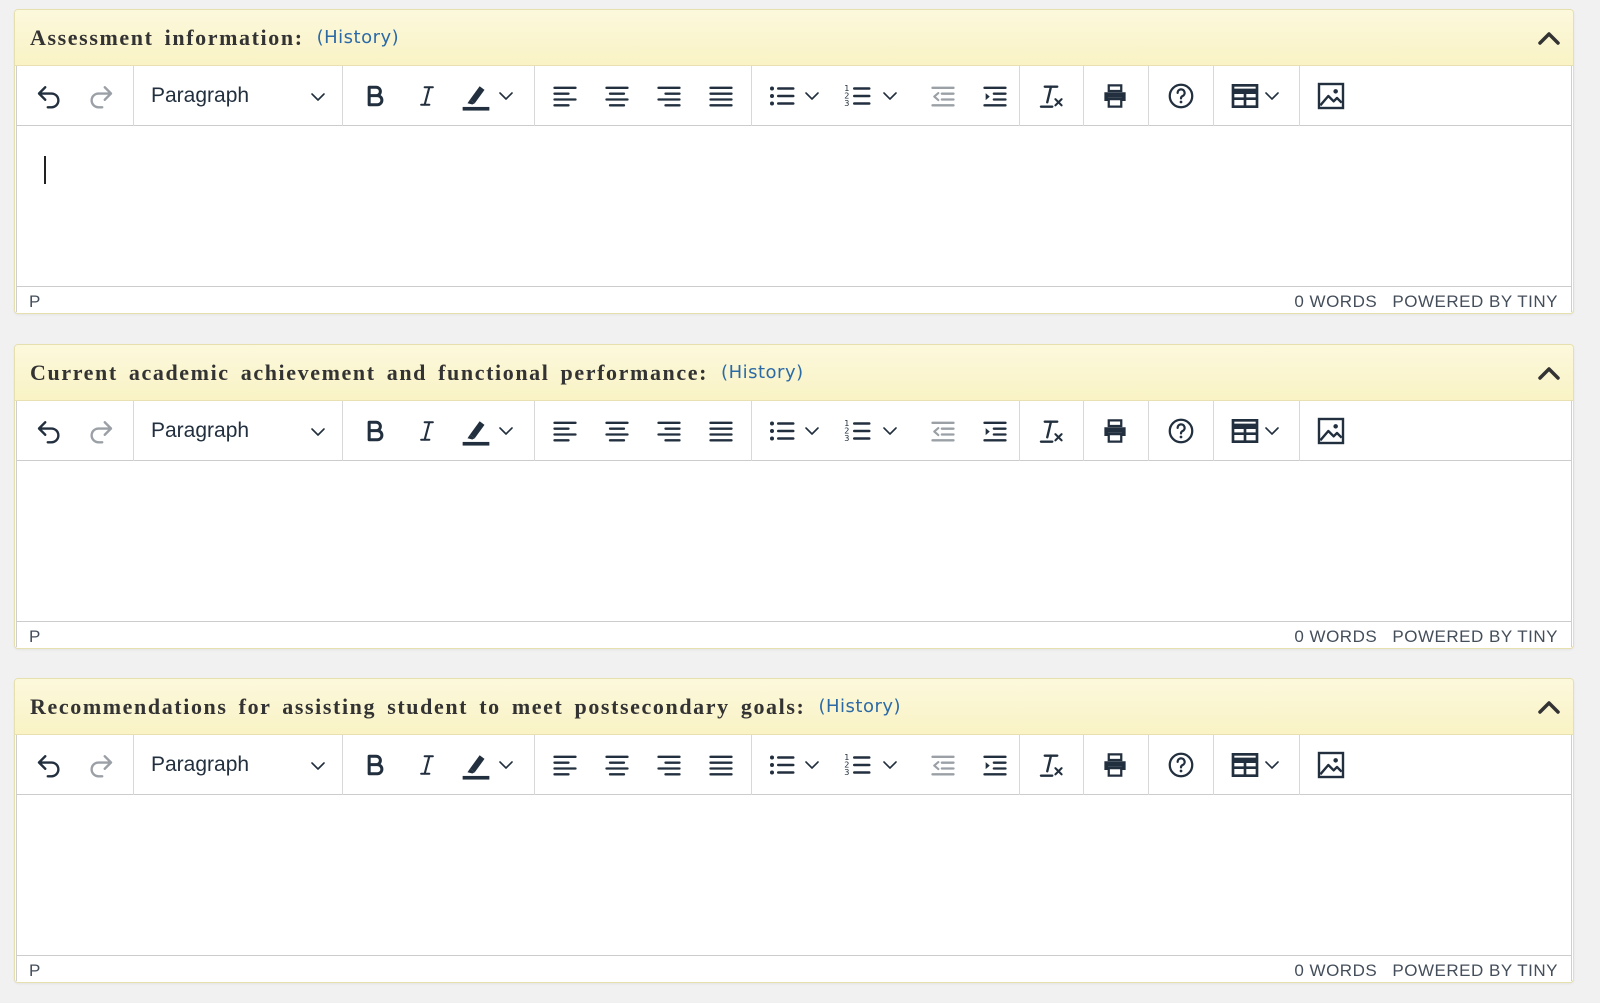 The width and height of the screenshot is (1600, 1003). Describe the element at coordinates (476, 433) in the screenshot. I see `highlight-icon` at that location.